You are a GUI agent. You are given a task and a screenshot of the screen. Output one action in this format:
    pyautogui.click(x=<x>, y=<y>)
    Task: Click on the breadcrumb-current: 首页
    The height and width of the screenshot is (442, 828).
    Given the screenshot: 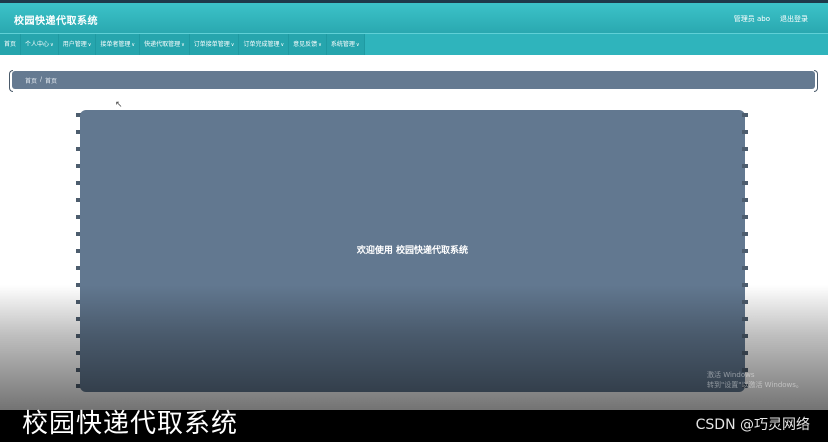 What is the action you would take?
    pyautogui.click(x=51, y=81)
    